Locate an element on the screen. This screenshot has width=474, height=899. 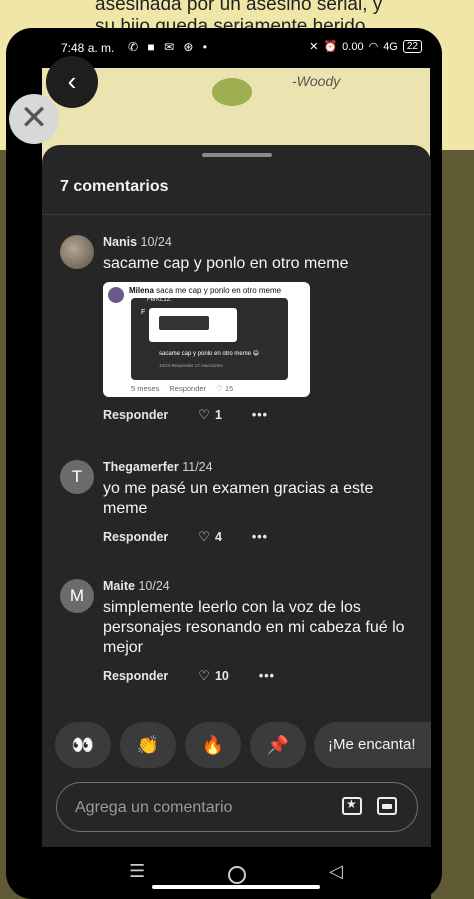
avatar: M is located at coordinates (77, 596).